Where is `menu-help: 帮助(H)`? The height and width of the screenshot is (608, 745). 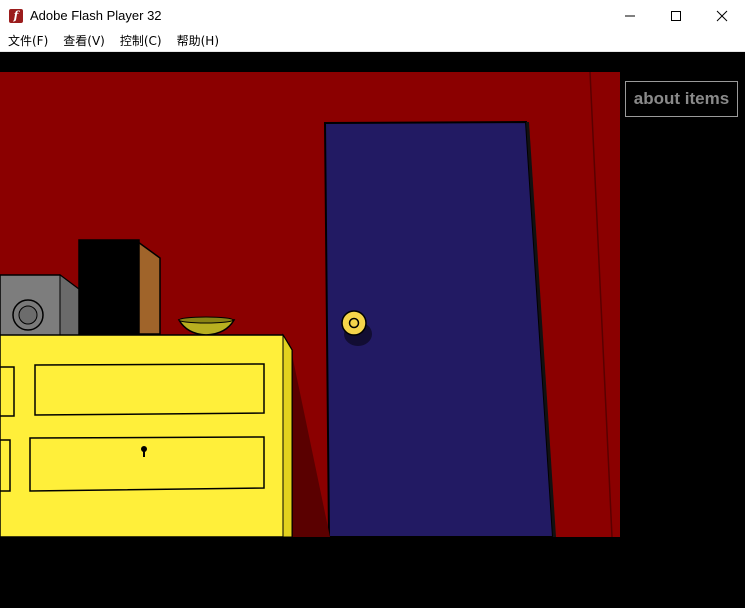 menu-help: 帮助(H) is located at coordinates (197, 41).